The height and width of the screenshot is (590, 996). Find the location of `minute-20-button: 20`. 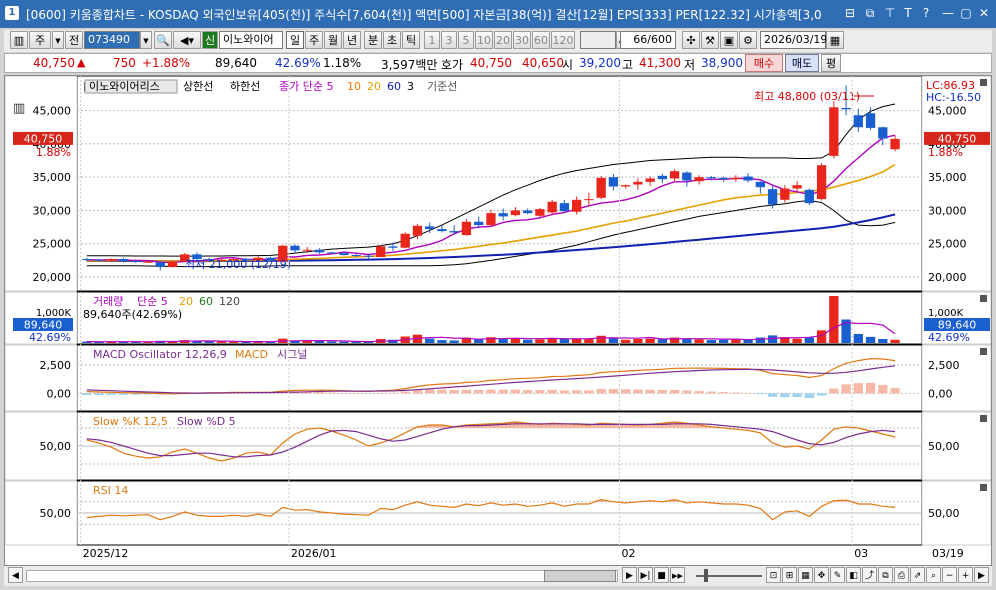

minute-20-button: 20 is located at coordinates (503, 40).